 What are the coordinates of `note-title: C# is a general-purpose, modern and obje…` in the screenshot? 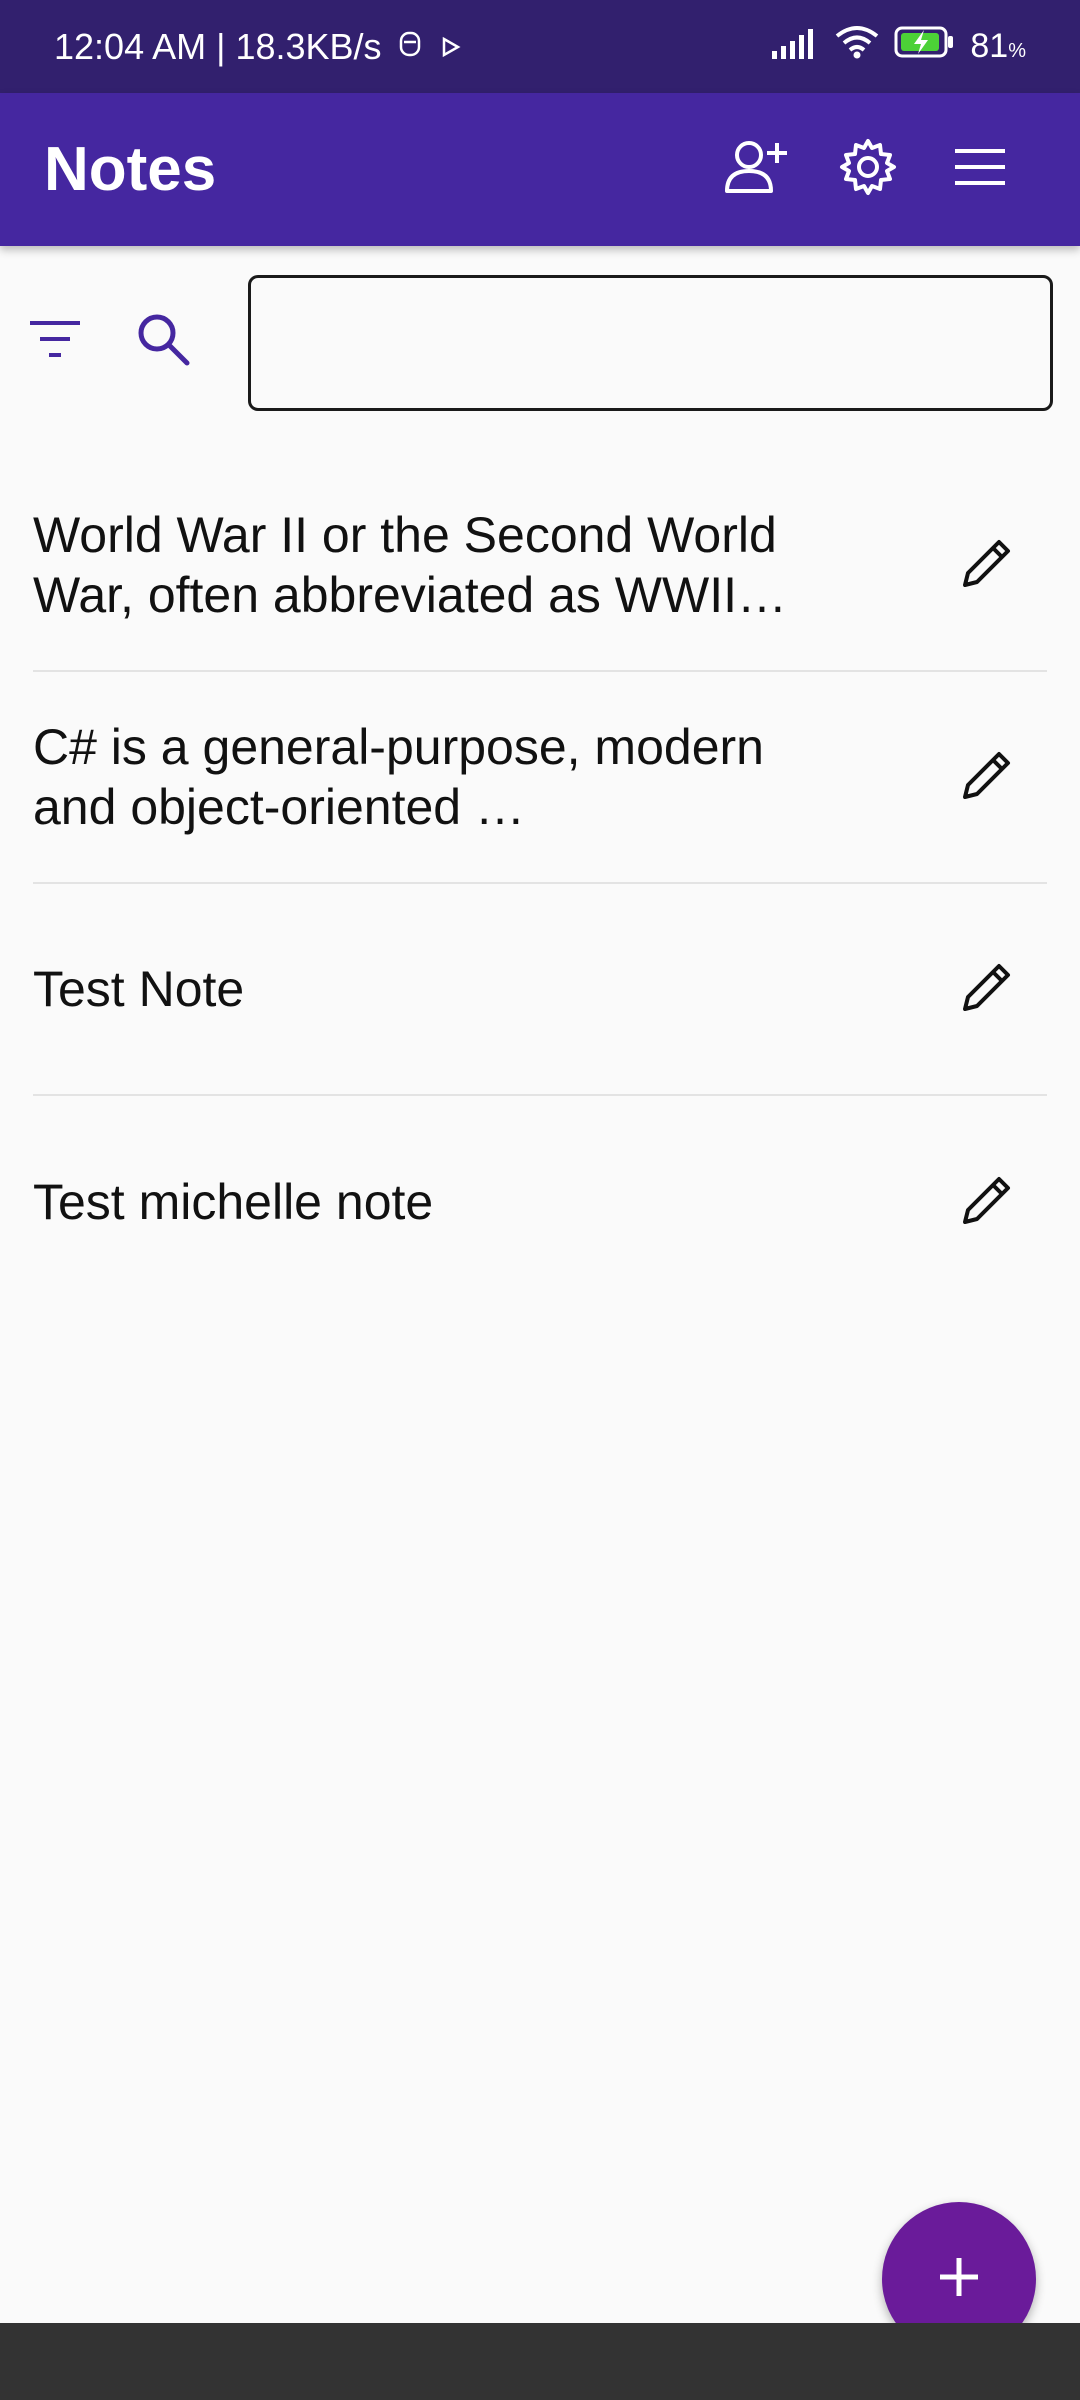 It's located at (398, 777).